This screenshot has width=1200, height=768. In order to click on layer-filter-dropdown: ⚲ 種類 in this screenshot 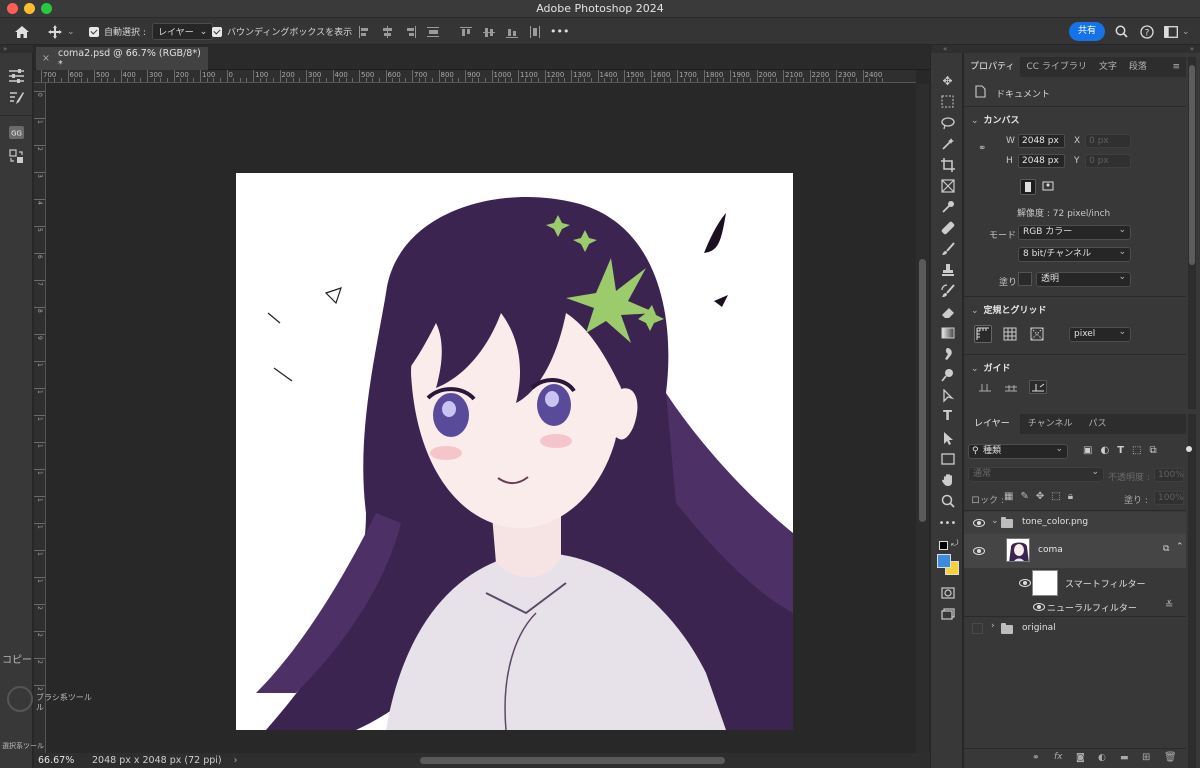, I will do `click(1018, 451)`.